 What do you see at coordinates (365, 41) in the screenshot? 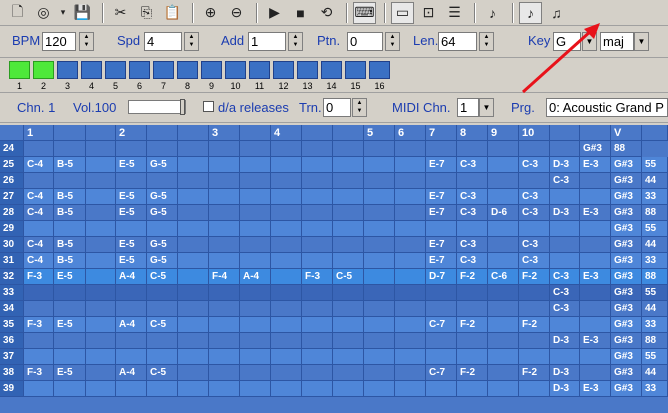
I see `pattern-input: 0` at bounding box center [365, 41].